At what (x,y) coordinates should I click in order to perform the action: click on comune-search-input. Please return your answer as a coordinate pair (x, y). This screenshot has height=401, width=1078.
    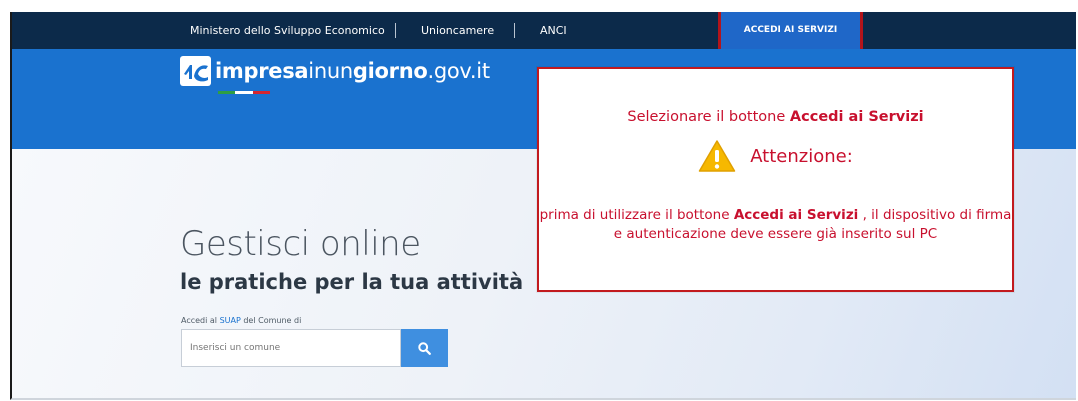
    Looking at the image, I should click on (291, 348).